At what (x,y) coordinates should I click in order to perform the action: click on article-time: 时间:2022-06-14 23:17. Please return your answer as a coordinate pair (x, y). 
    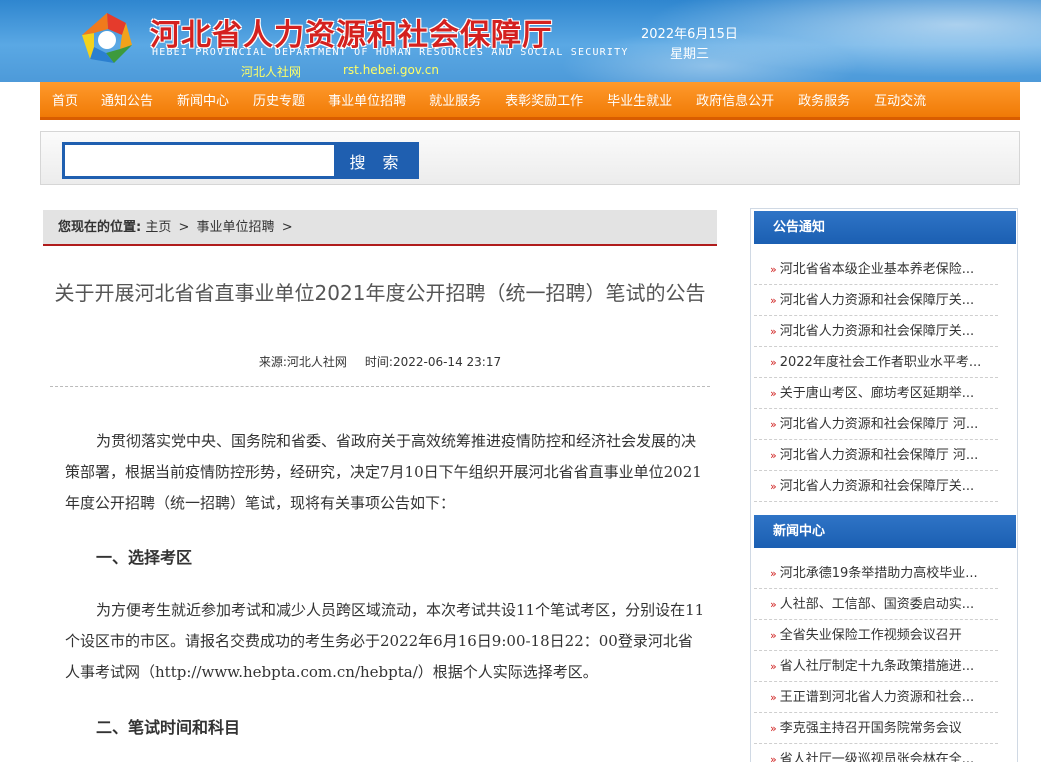
    Looking at the image, I should click on (433, 362).